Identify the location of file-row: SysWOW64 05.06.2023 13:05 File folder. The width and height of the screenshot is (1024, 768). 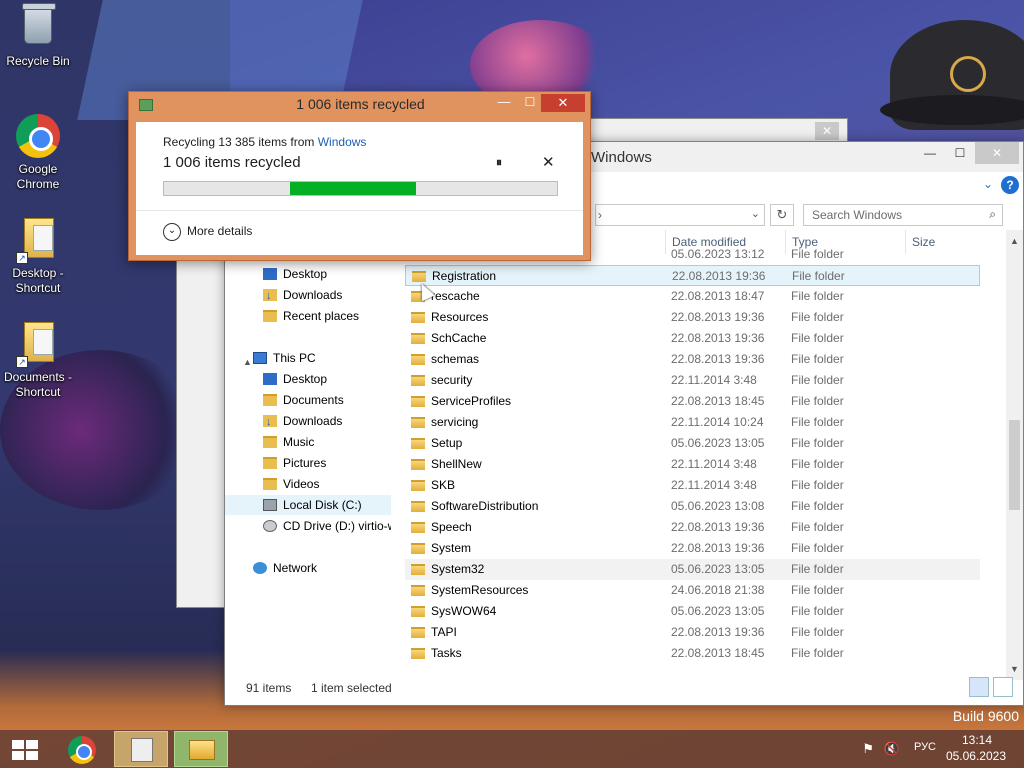
(692, 611).